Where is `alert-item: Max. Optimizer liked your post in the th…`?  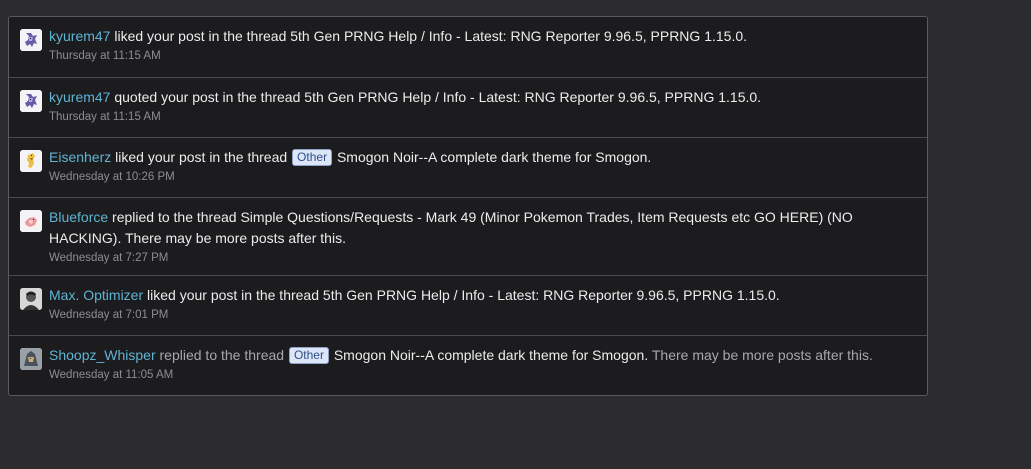
alert-item: Max. Optimizer liked your post in the th… is located at coordinates (468, 305).